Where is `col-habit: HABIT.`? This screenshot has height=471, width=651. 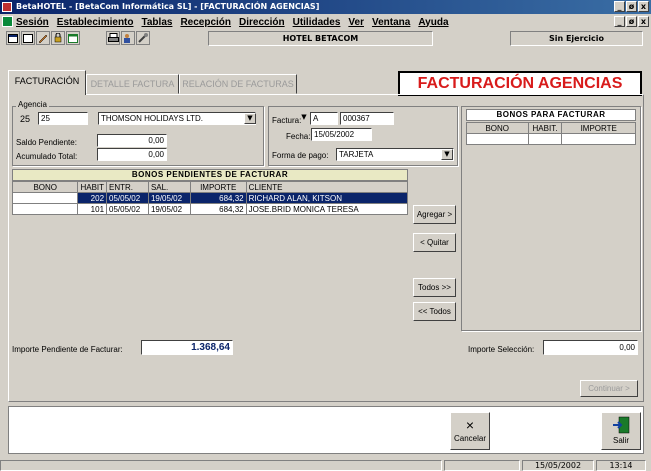 col-habit: HABIT. is located at coordinates (545, 128).